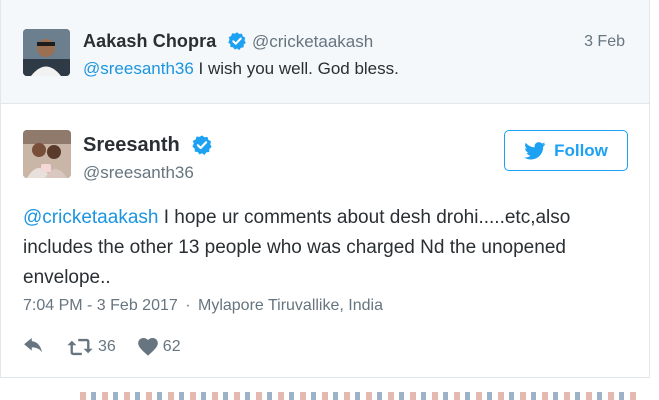 The height and width of the screenshot is (400, 659). Describe the element at coordinates (171, 346) in the screenshot. I see `like-count: 62` at that location.